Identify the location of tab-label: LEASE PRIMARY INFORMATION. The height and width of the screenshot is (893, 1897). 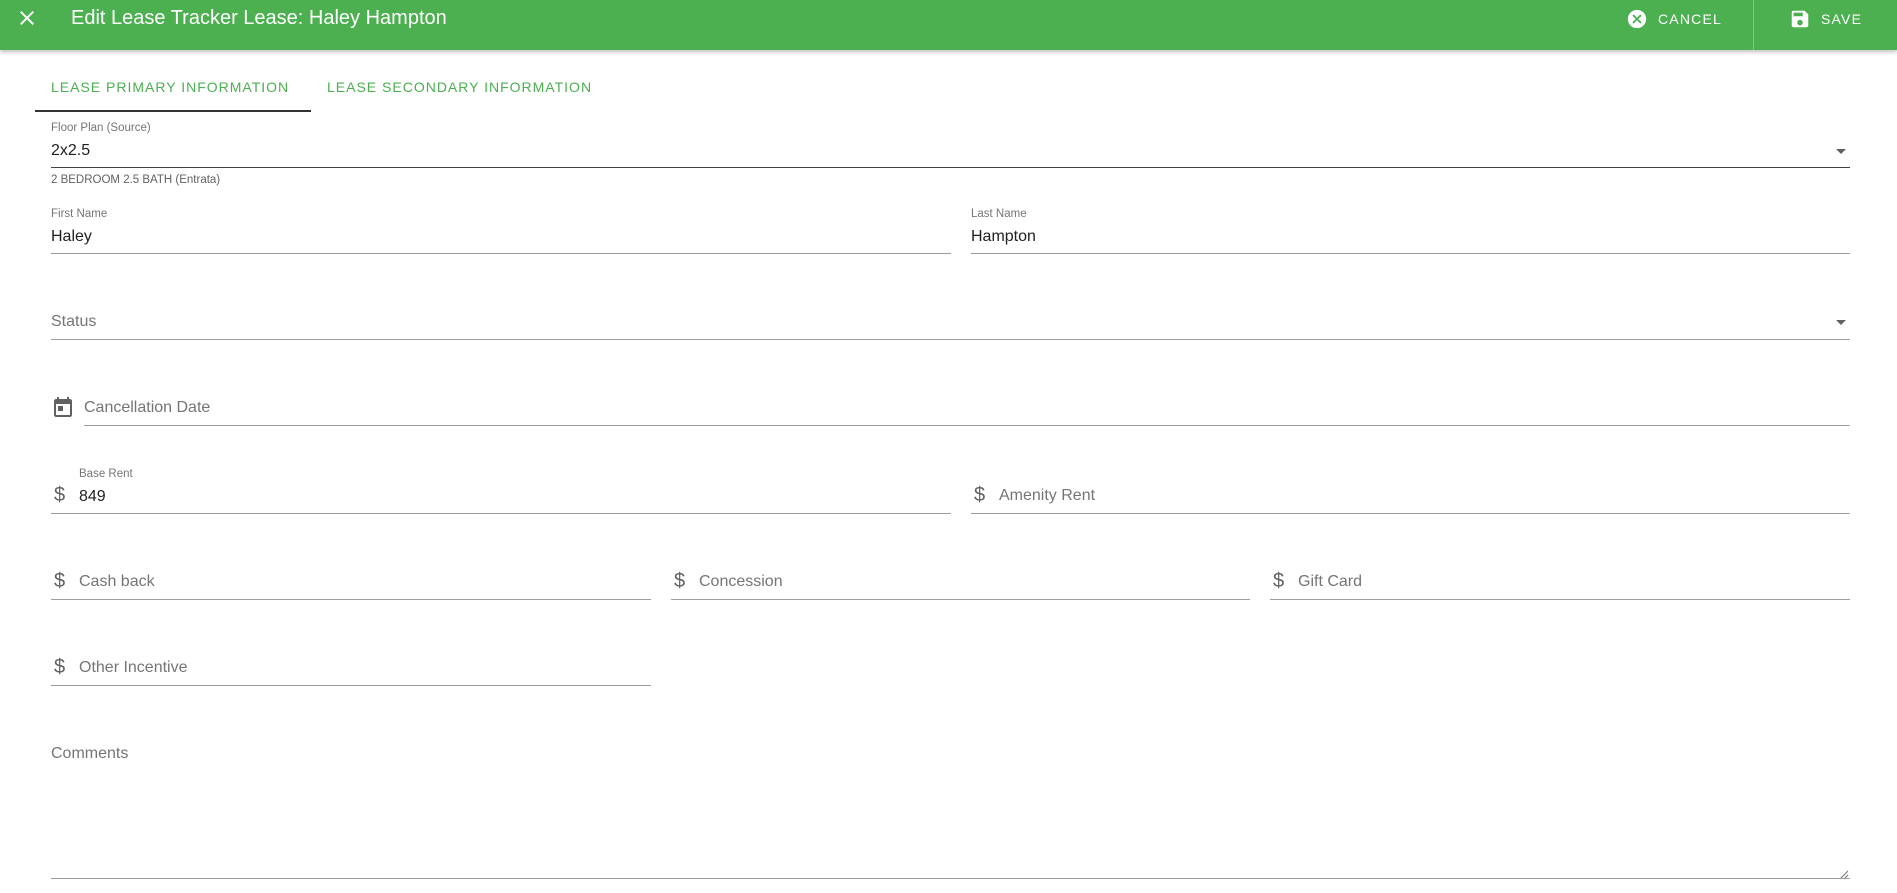
(170, 87).